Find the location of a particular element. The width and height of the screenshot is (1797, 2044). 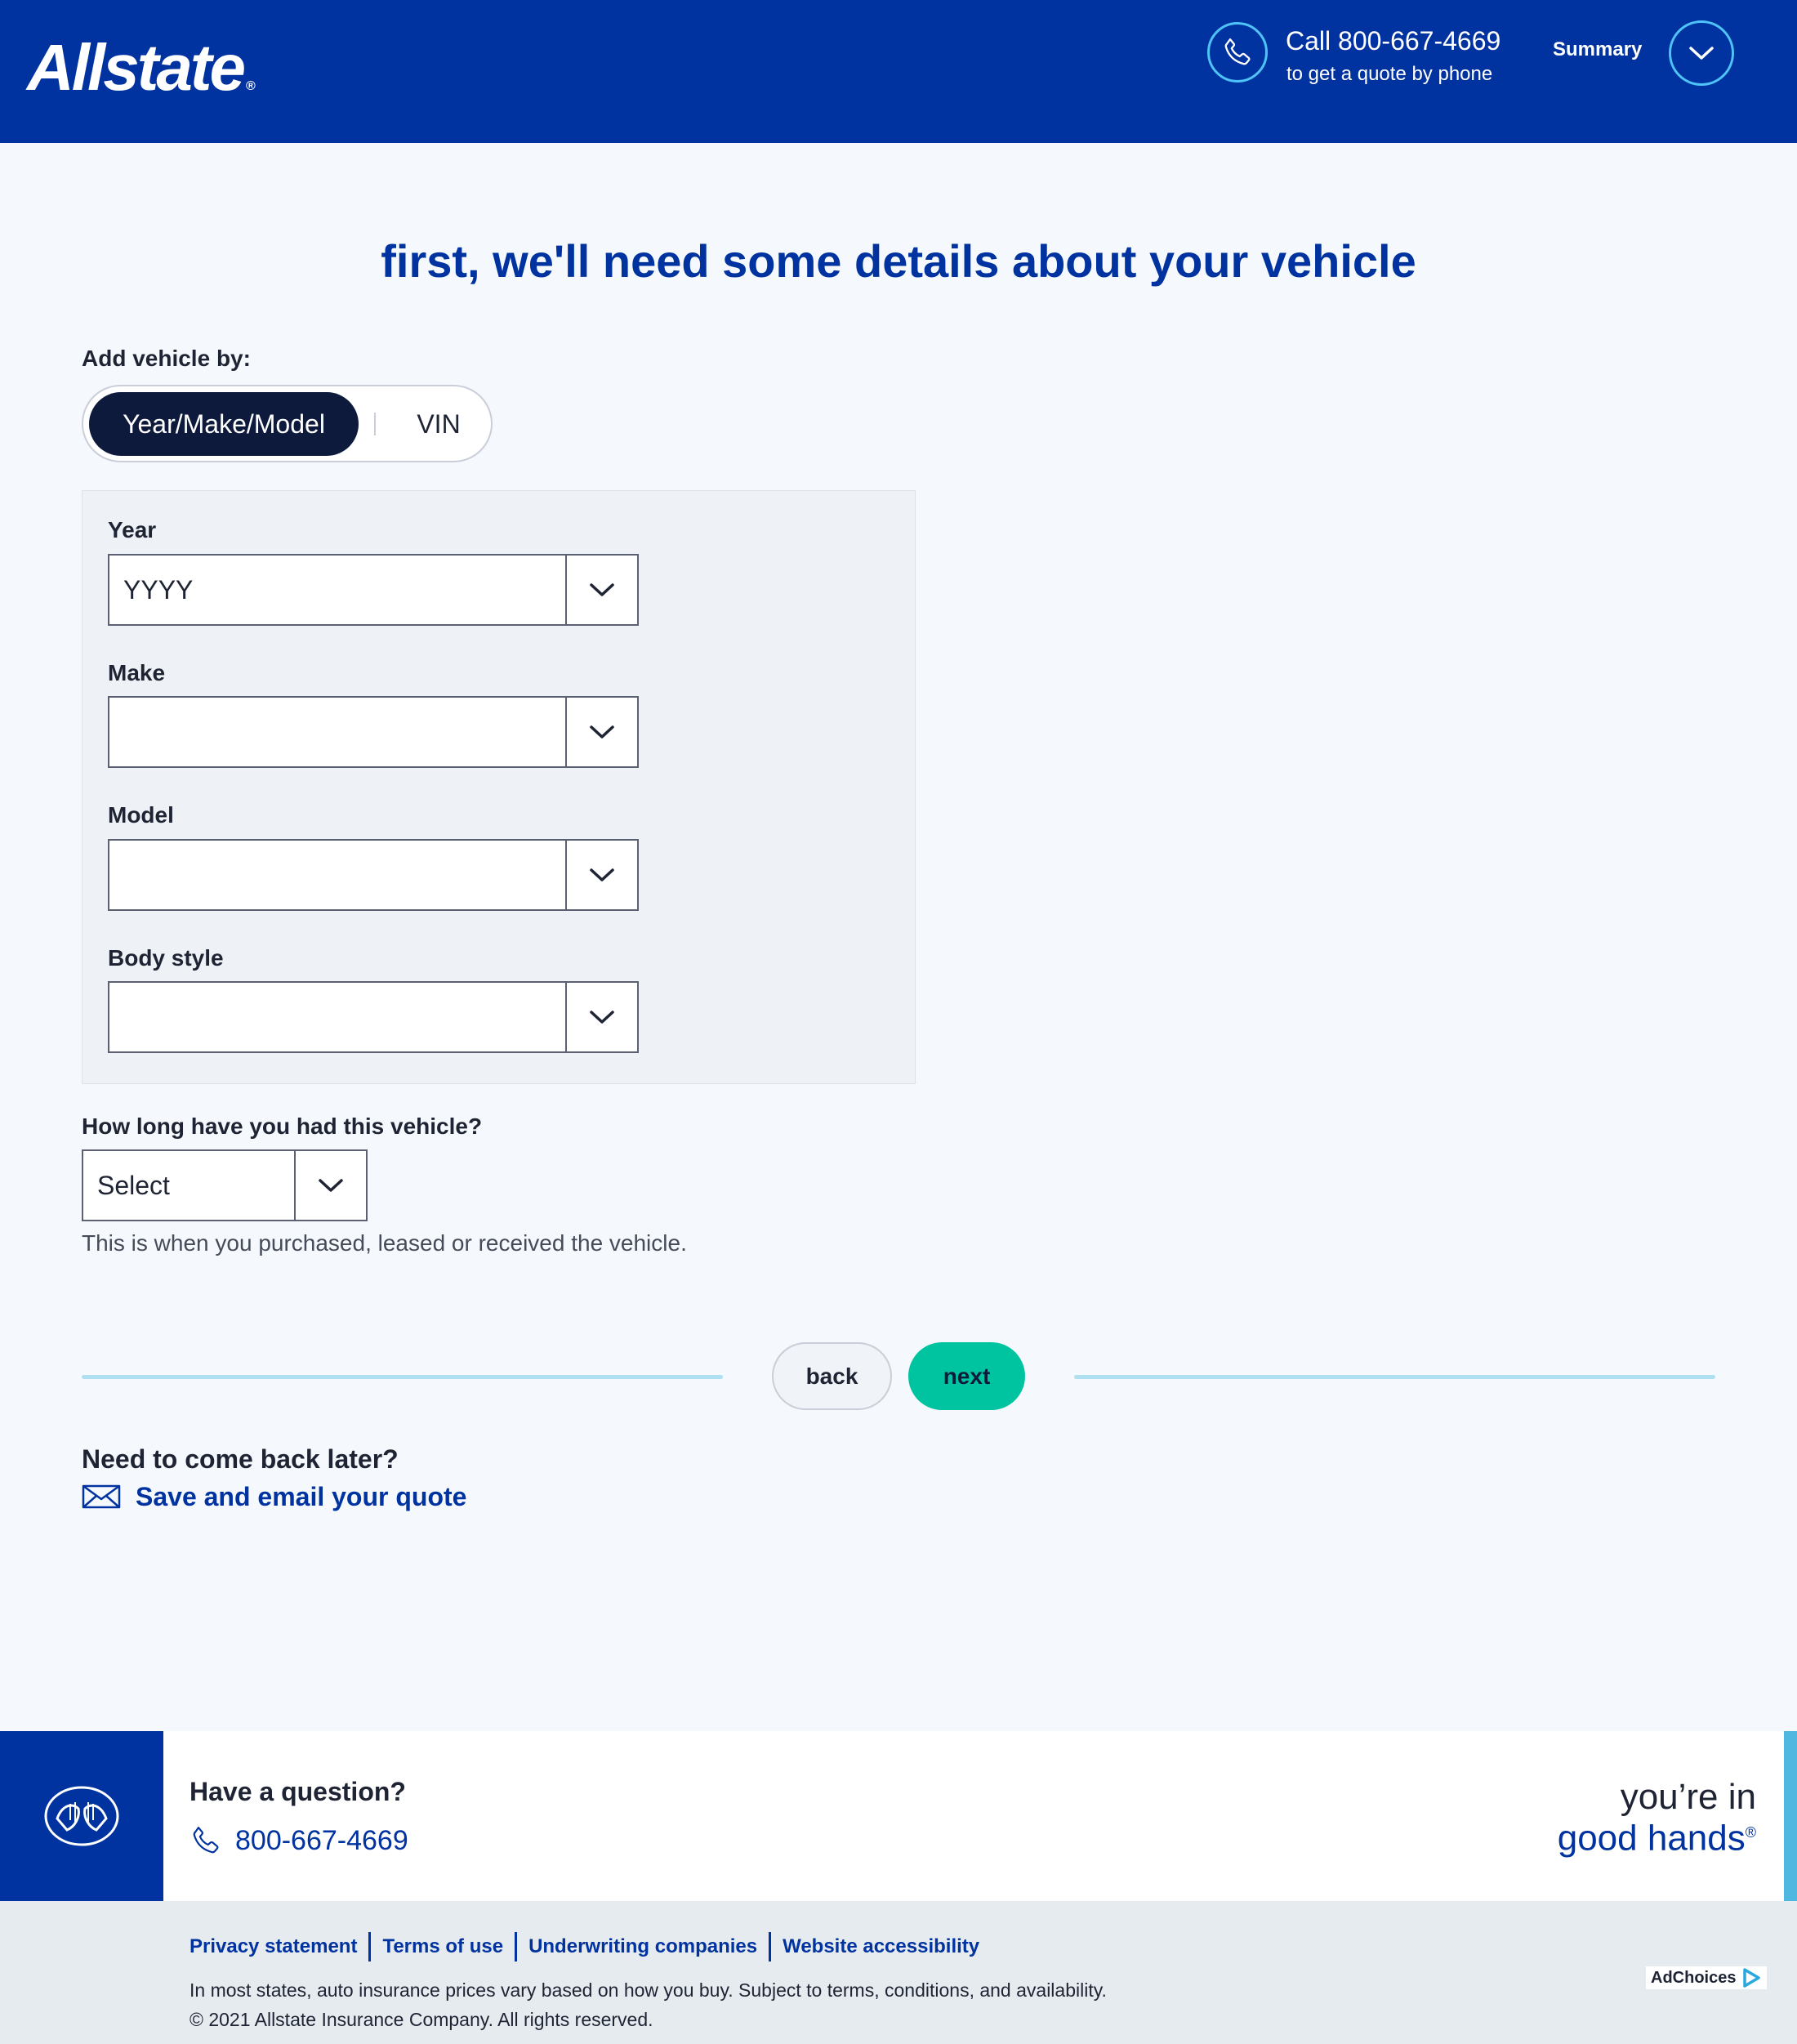

call-phone-number: Call 800-667-4669 is located at coordinates (1393, 41).